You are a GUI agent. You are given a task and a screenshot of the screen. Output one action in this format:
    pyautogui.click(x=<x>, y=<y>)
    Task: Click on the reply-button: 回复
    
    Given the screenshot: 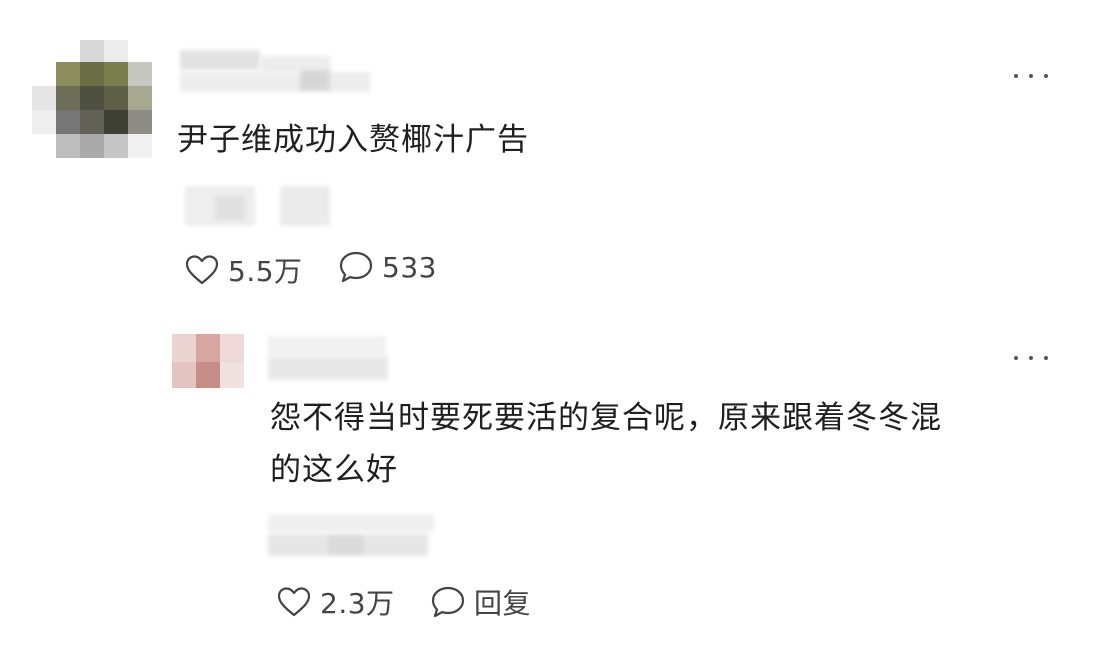 What is the action you would take?
    pyautogui.click(x=480, y=602)
    